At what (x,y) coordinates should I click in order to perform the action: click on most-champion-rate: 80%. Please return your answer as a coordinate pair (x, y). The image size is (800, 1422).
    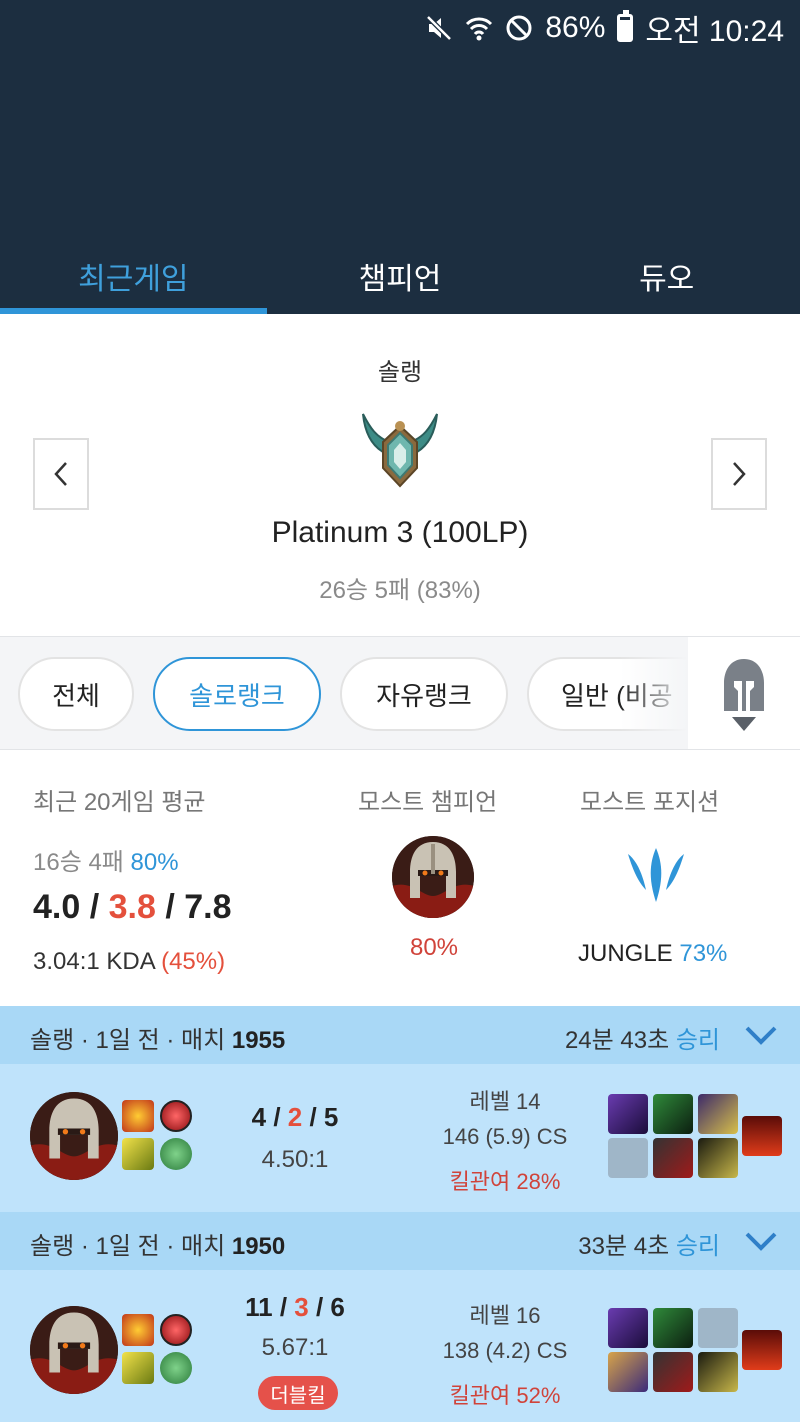
    Looking at the image, I should click on (434, 947).